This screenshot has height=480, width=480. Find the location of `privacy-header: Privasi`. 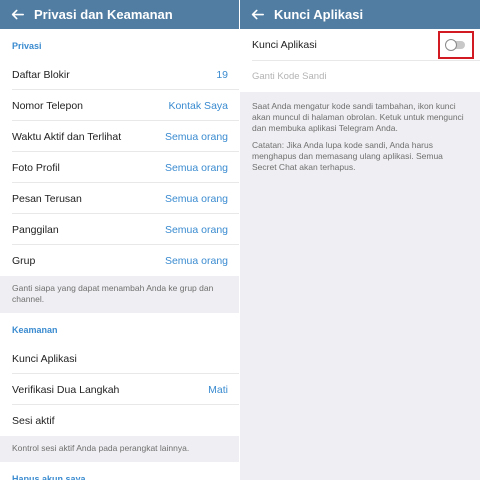

privacy-header: Privasi is located at coordinates (27, 46).